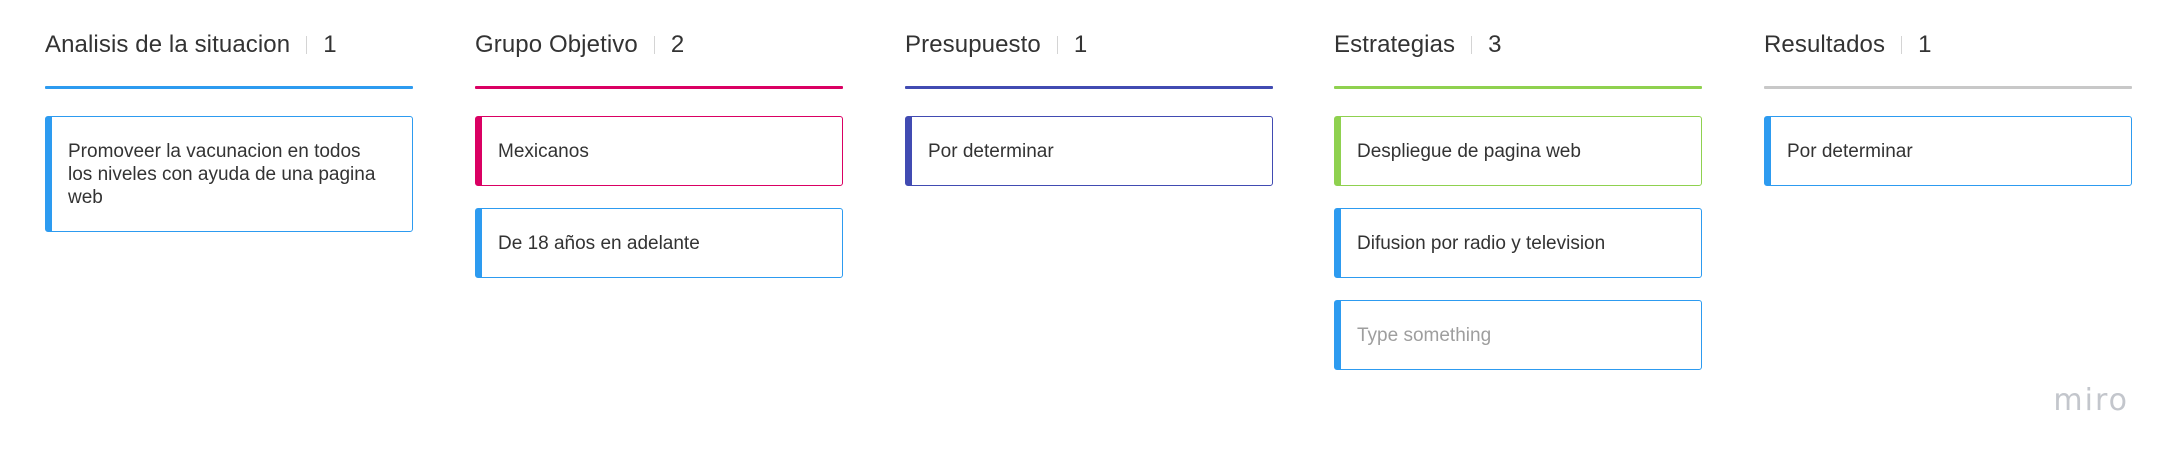 Image resolution: width=2177 pixels, height=459 pixels. I want to click on kanban-card: Despliegue de pagina web, so click(1518, 151).